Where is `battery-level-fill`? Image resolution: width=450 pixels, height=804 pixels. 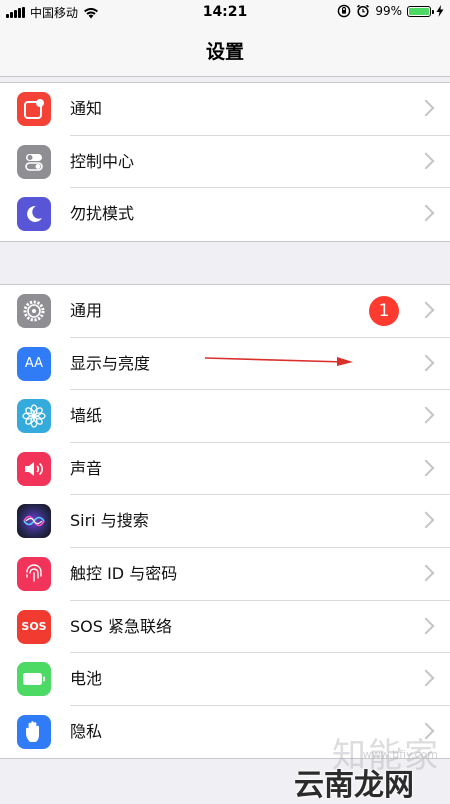 battery-level-fill is located at coordinates (419, 11).